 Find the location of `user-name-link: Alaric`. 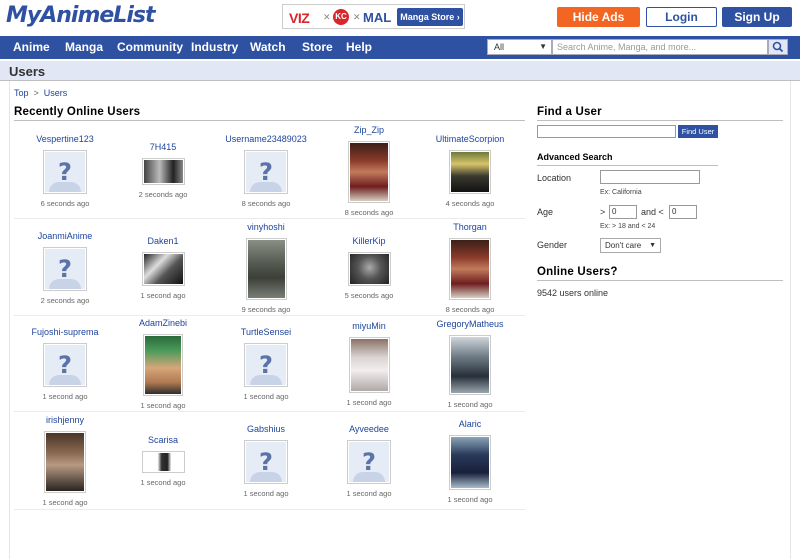

user-name-link: Alaric is located at coordinates (470, 424).